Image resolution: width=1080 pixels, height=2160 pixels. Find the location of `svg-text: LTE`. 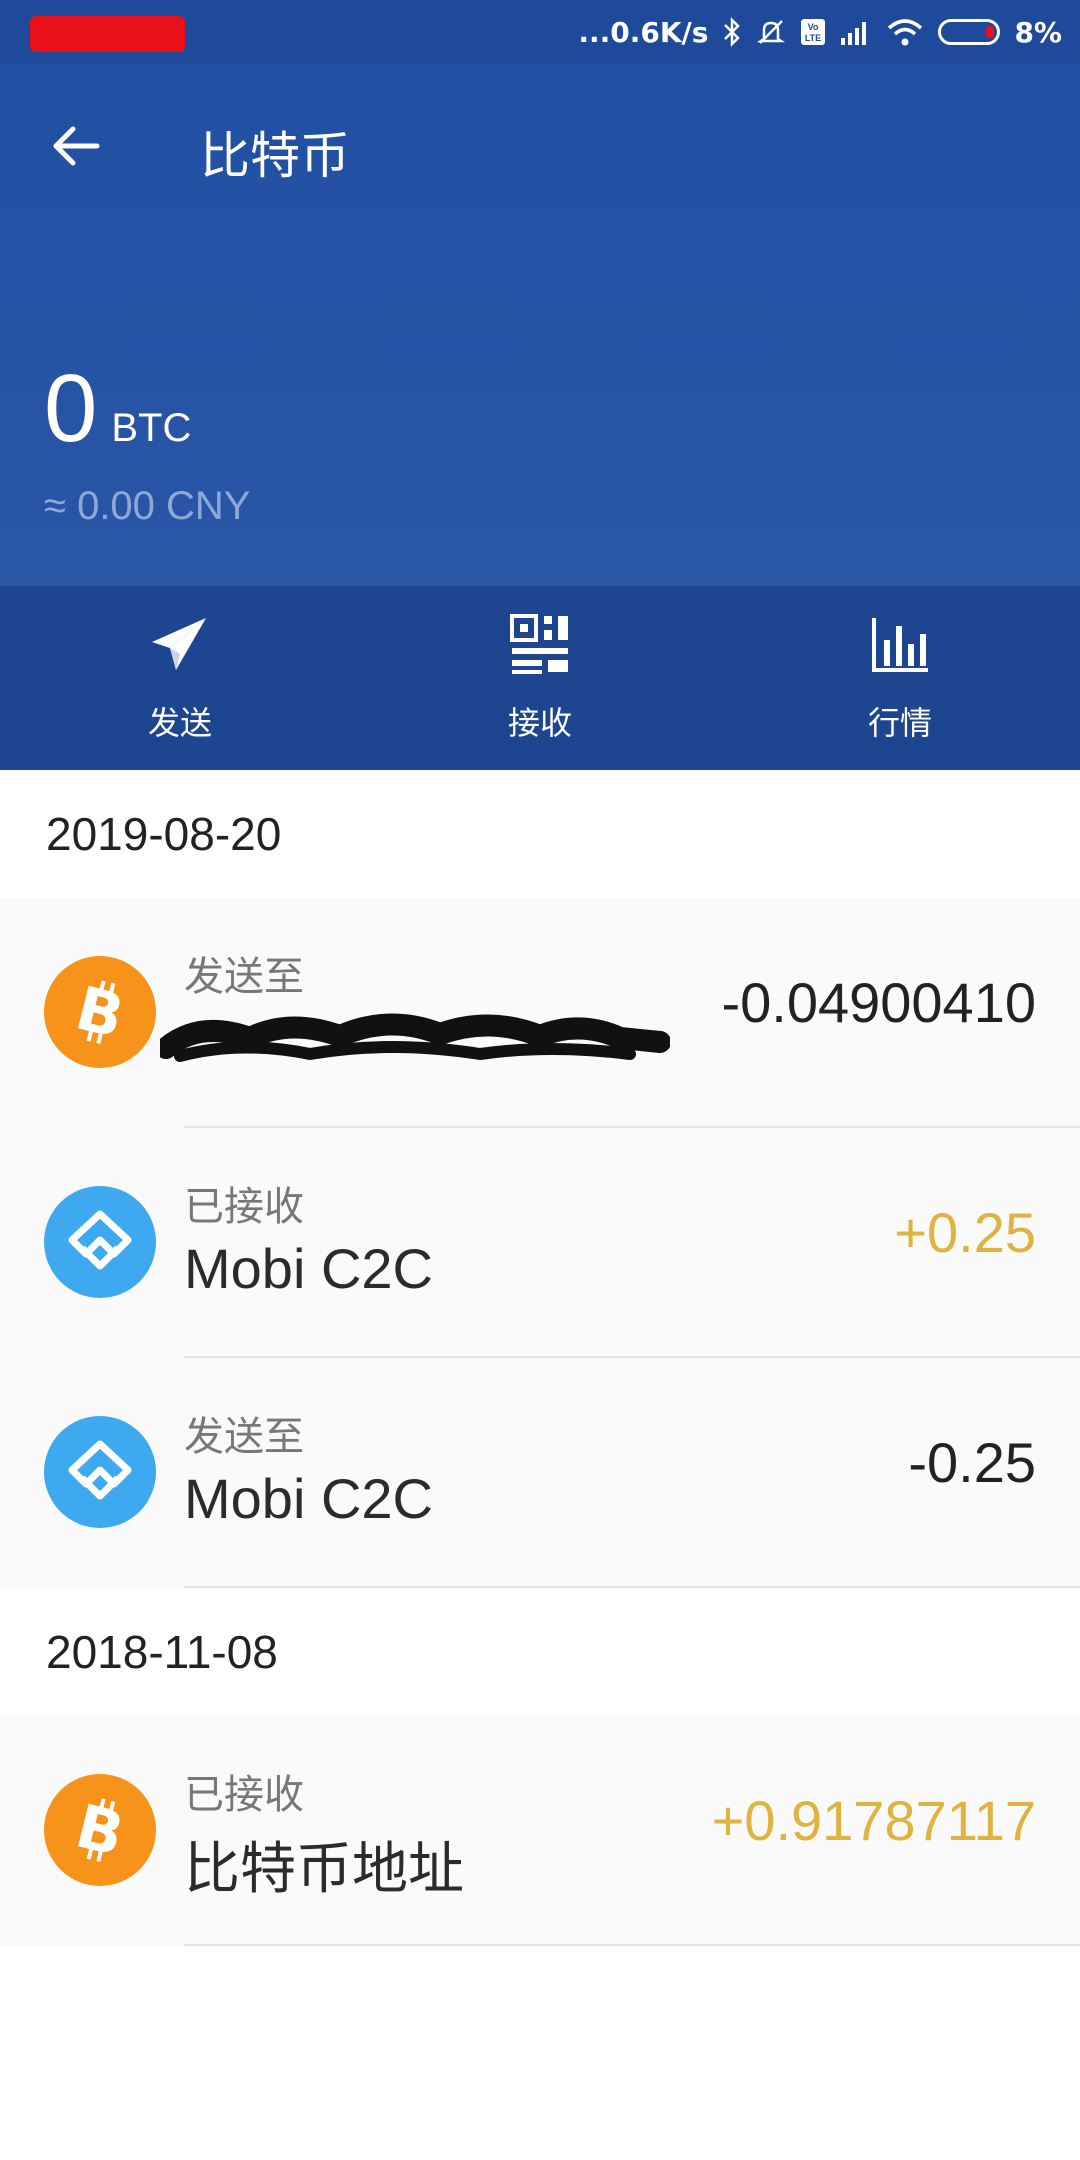

svg-text: LTE is located at coordinates (813, 38).